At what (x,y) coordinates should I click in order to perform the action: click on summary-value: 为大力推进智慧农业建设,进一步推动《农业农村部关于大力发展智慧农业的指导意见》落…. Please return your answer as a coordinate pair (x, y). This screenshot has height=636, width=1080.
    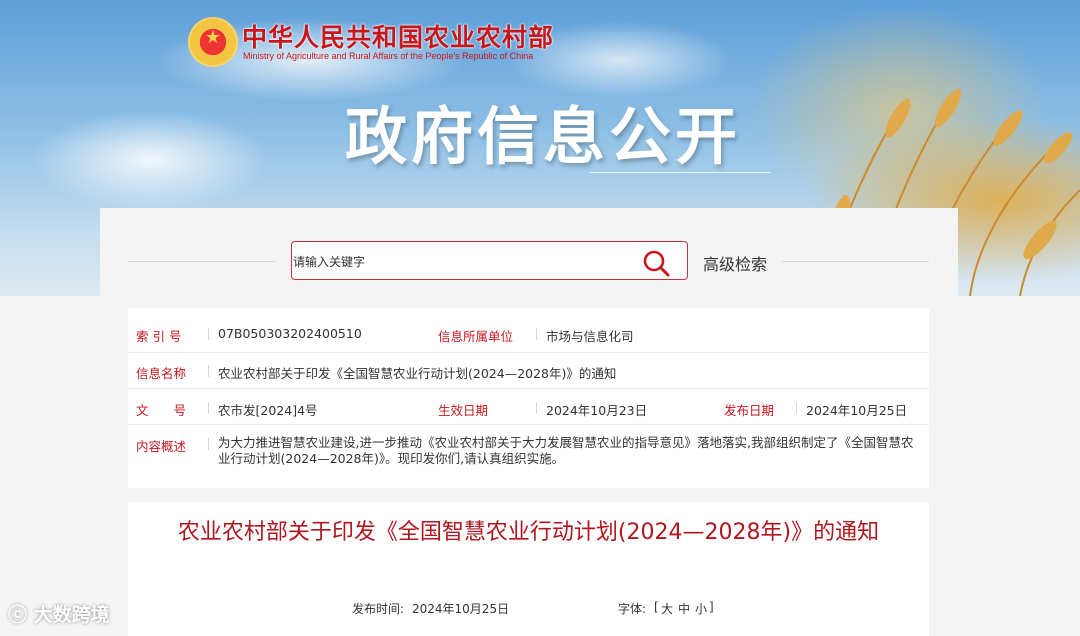
    Looking at the image, I should click on (566, 450).